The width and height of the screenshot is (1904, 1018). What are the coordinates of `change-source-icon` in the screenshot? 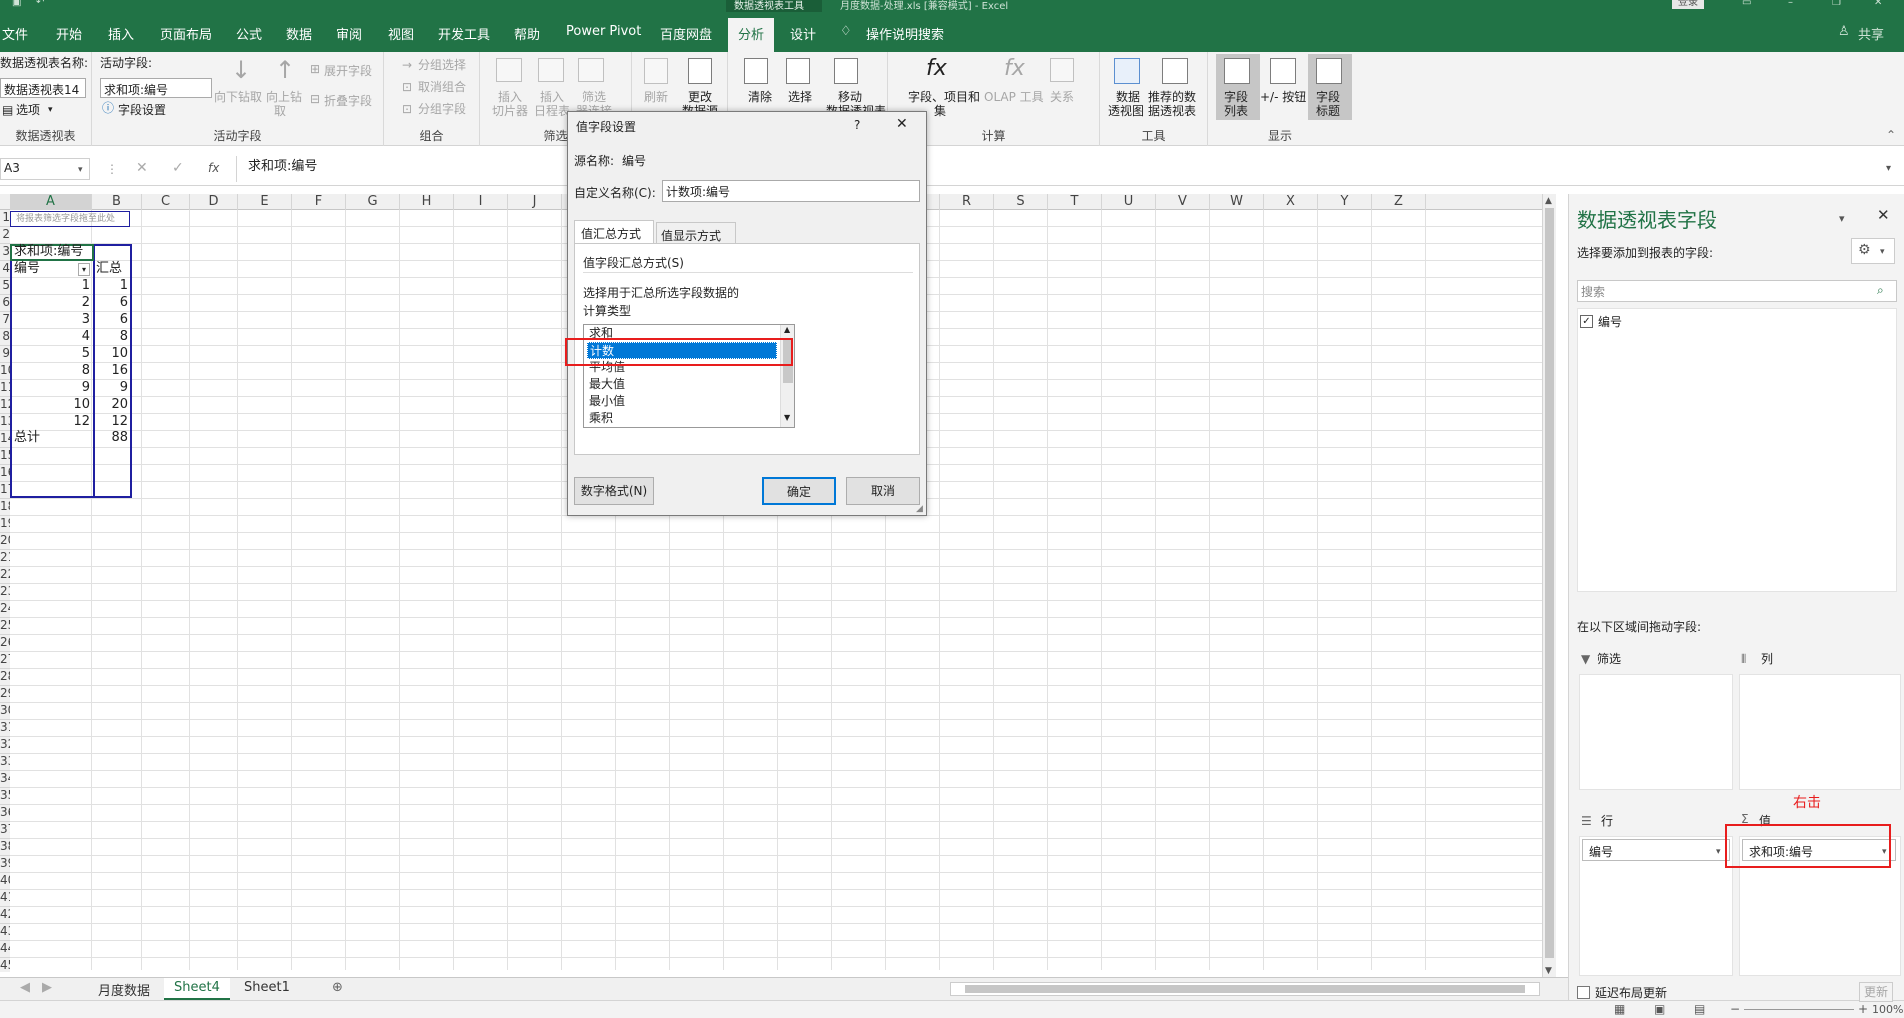 It's located at (700, 71).